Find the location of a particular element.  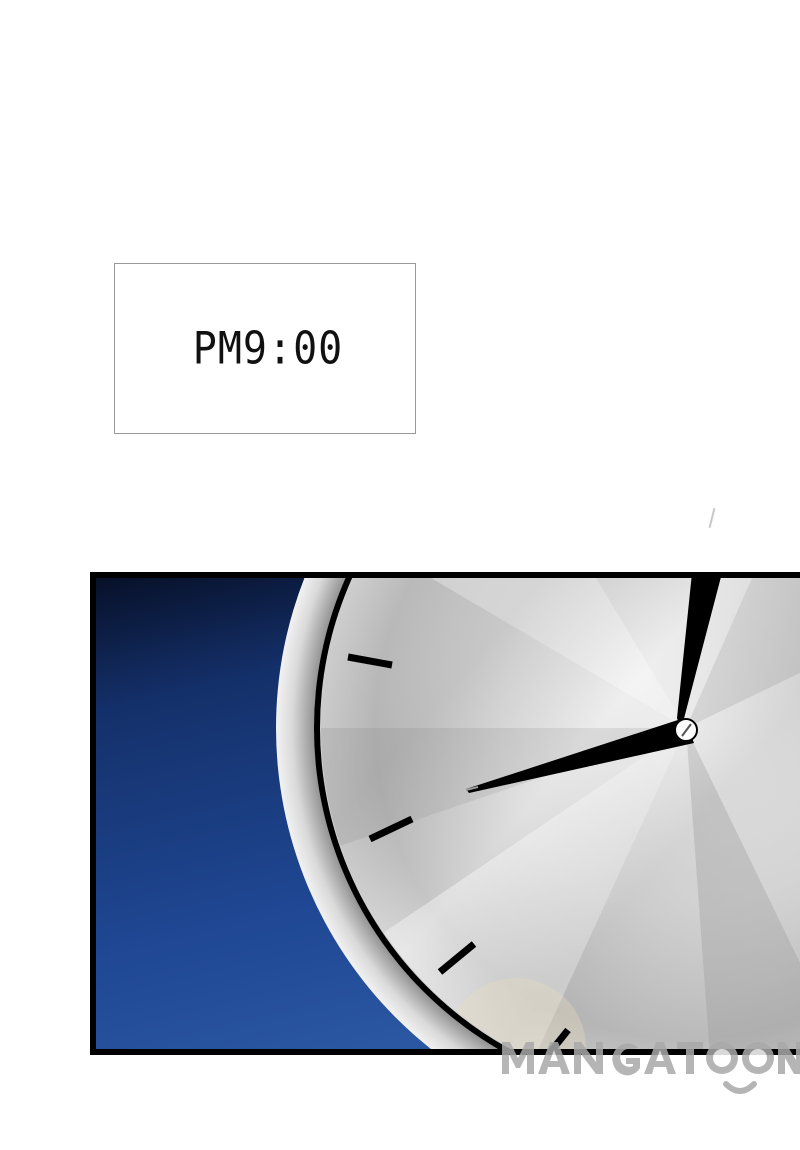

watermark-logo-art is located at coordinates (651, 1068).